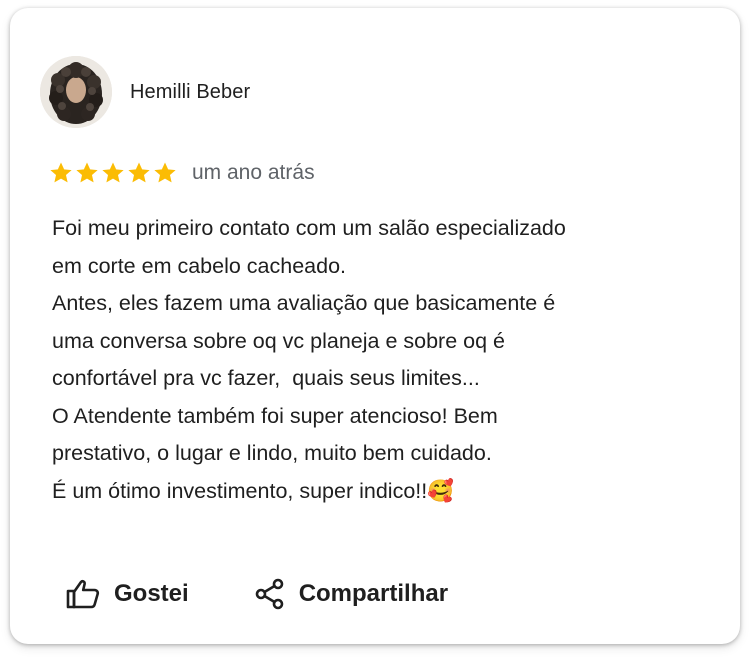 The image size is (751, 660). I want to click on share-icon, so click(270, 594).